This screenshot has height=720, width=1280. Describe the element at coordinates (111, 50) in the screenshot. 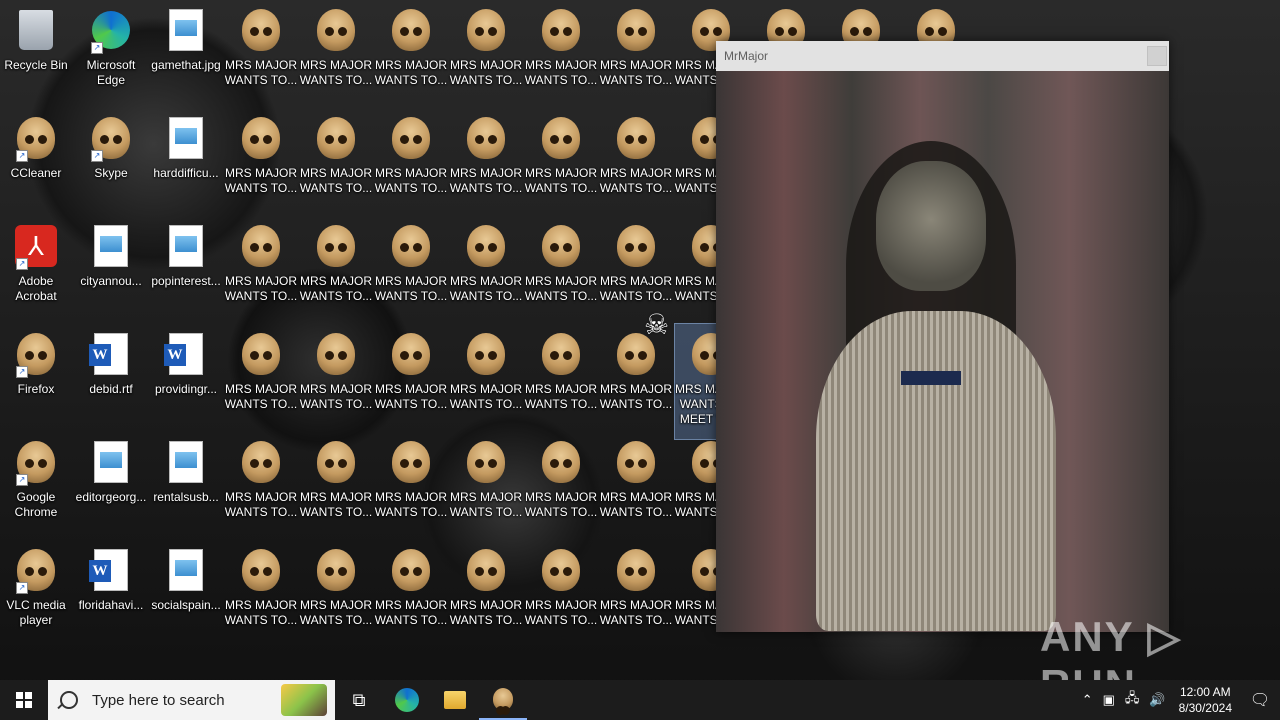

I see `desktop-icon-1-2: ↗ Microsoft Edge` at that location.